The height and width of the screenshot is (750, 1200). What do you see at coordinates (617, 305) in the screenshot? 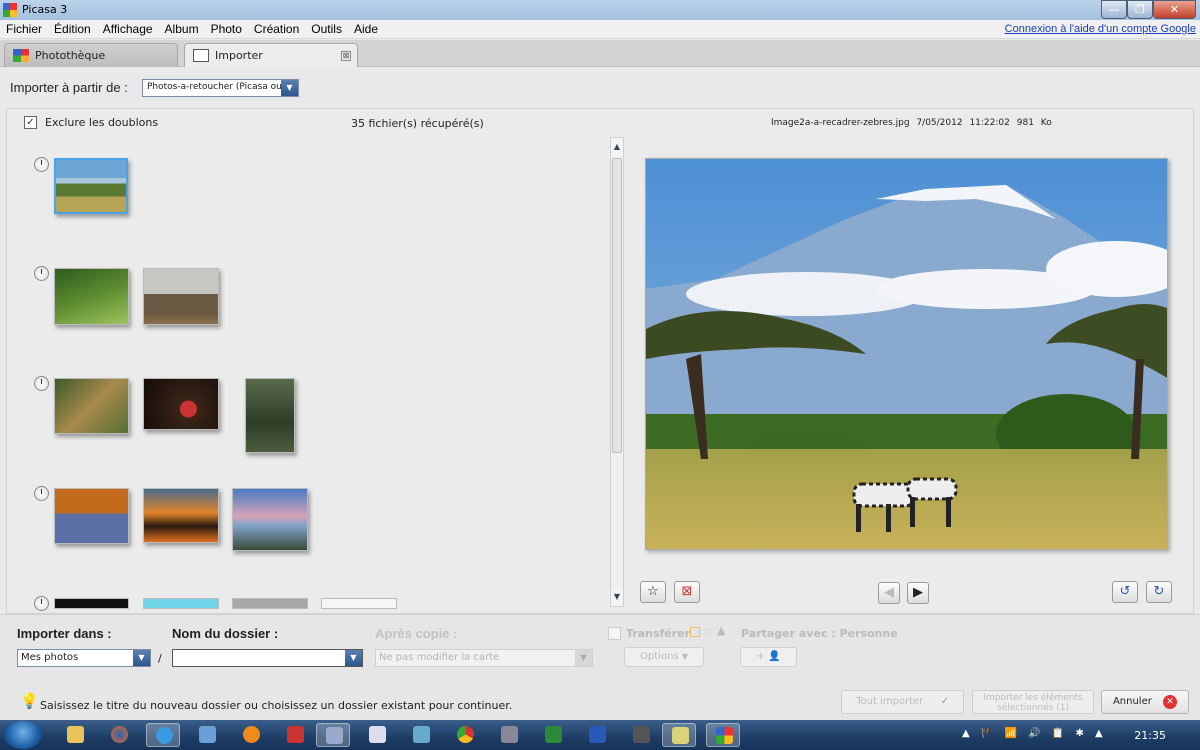
I see `scroll-thumb` at bounding box center [617, 305].